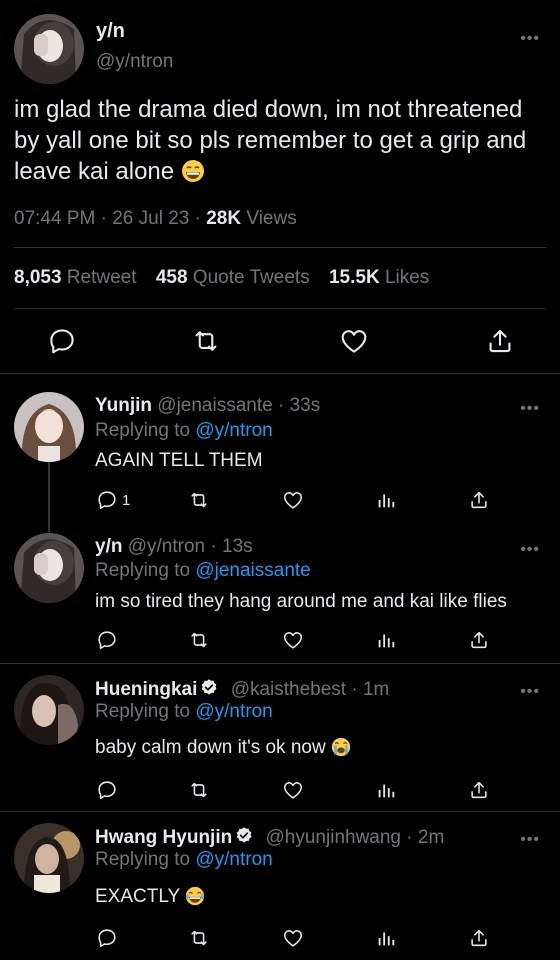  Describe the element at coordinates (108, 546) in the screenshot. I see `reply-display-name: y/n` at that location.